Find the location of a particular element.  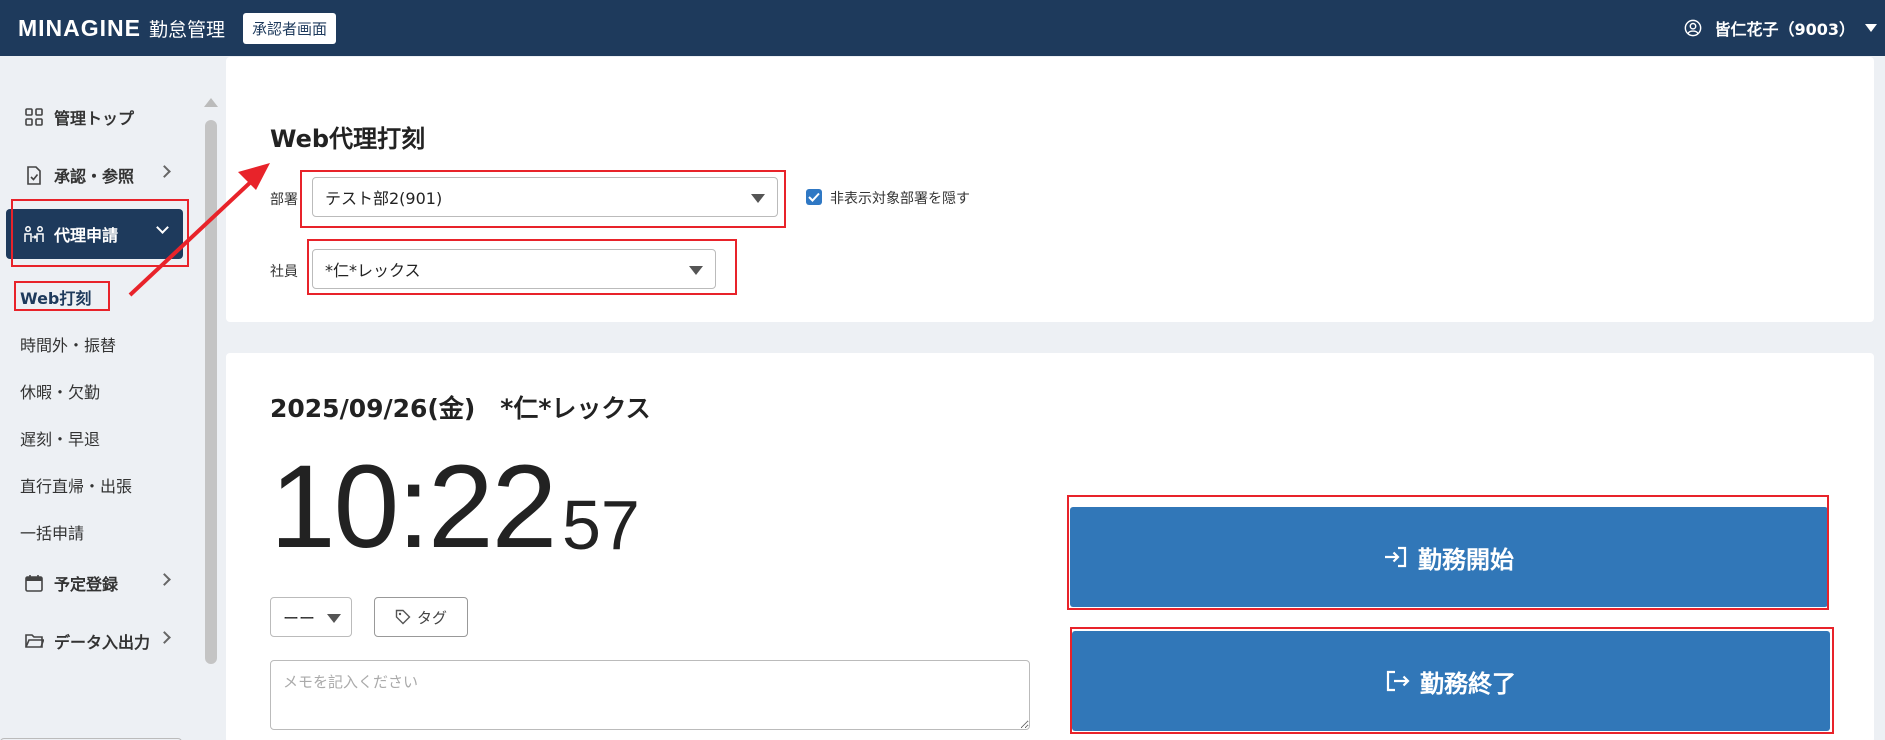

tag-label: タグ is located at coordinates (431, 617).